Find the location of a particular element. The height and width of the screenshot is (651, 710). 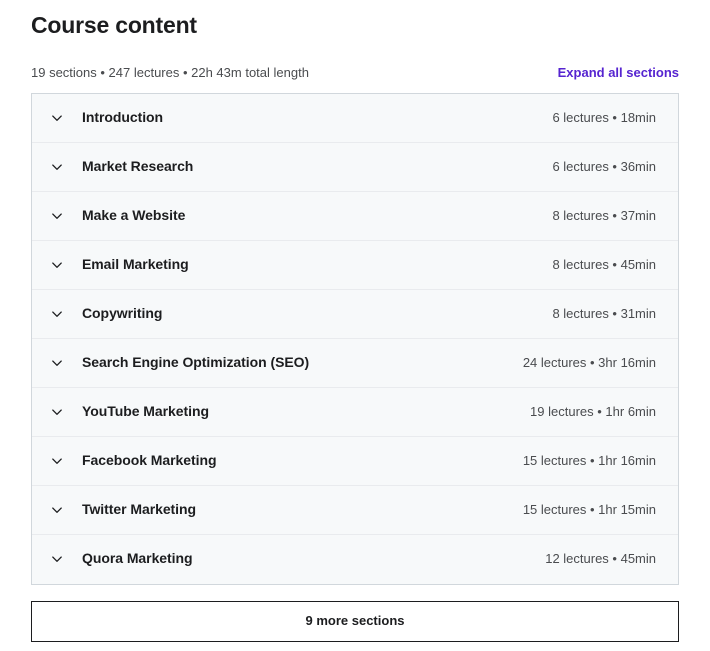

section-title: Make a Website is located at coordinates (134, 214).